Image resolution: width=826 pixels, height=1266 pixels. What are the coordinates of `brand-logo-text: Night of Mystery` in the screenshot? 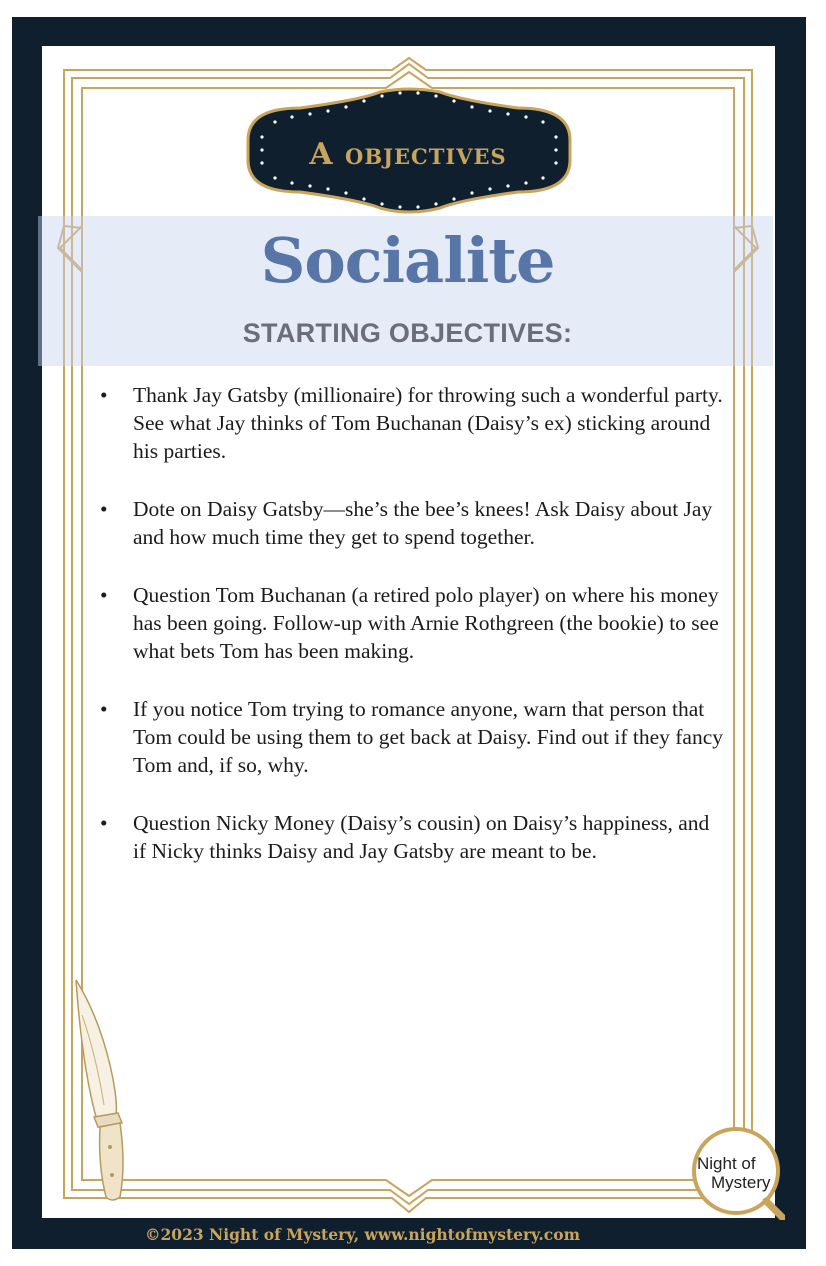 It's located at (738, 1173).